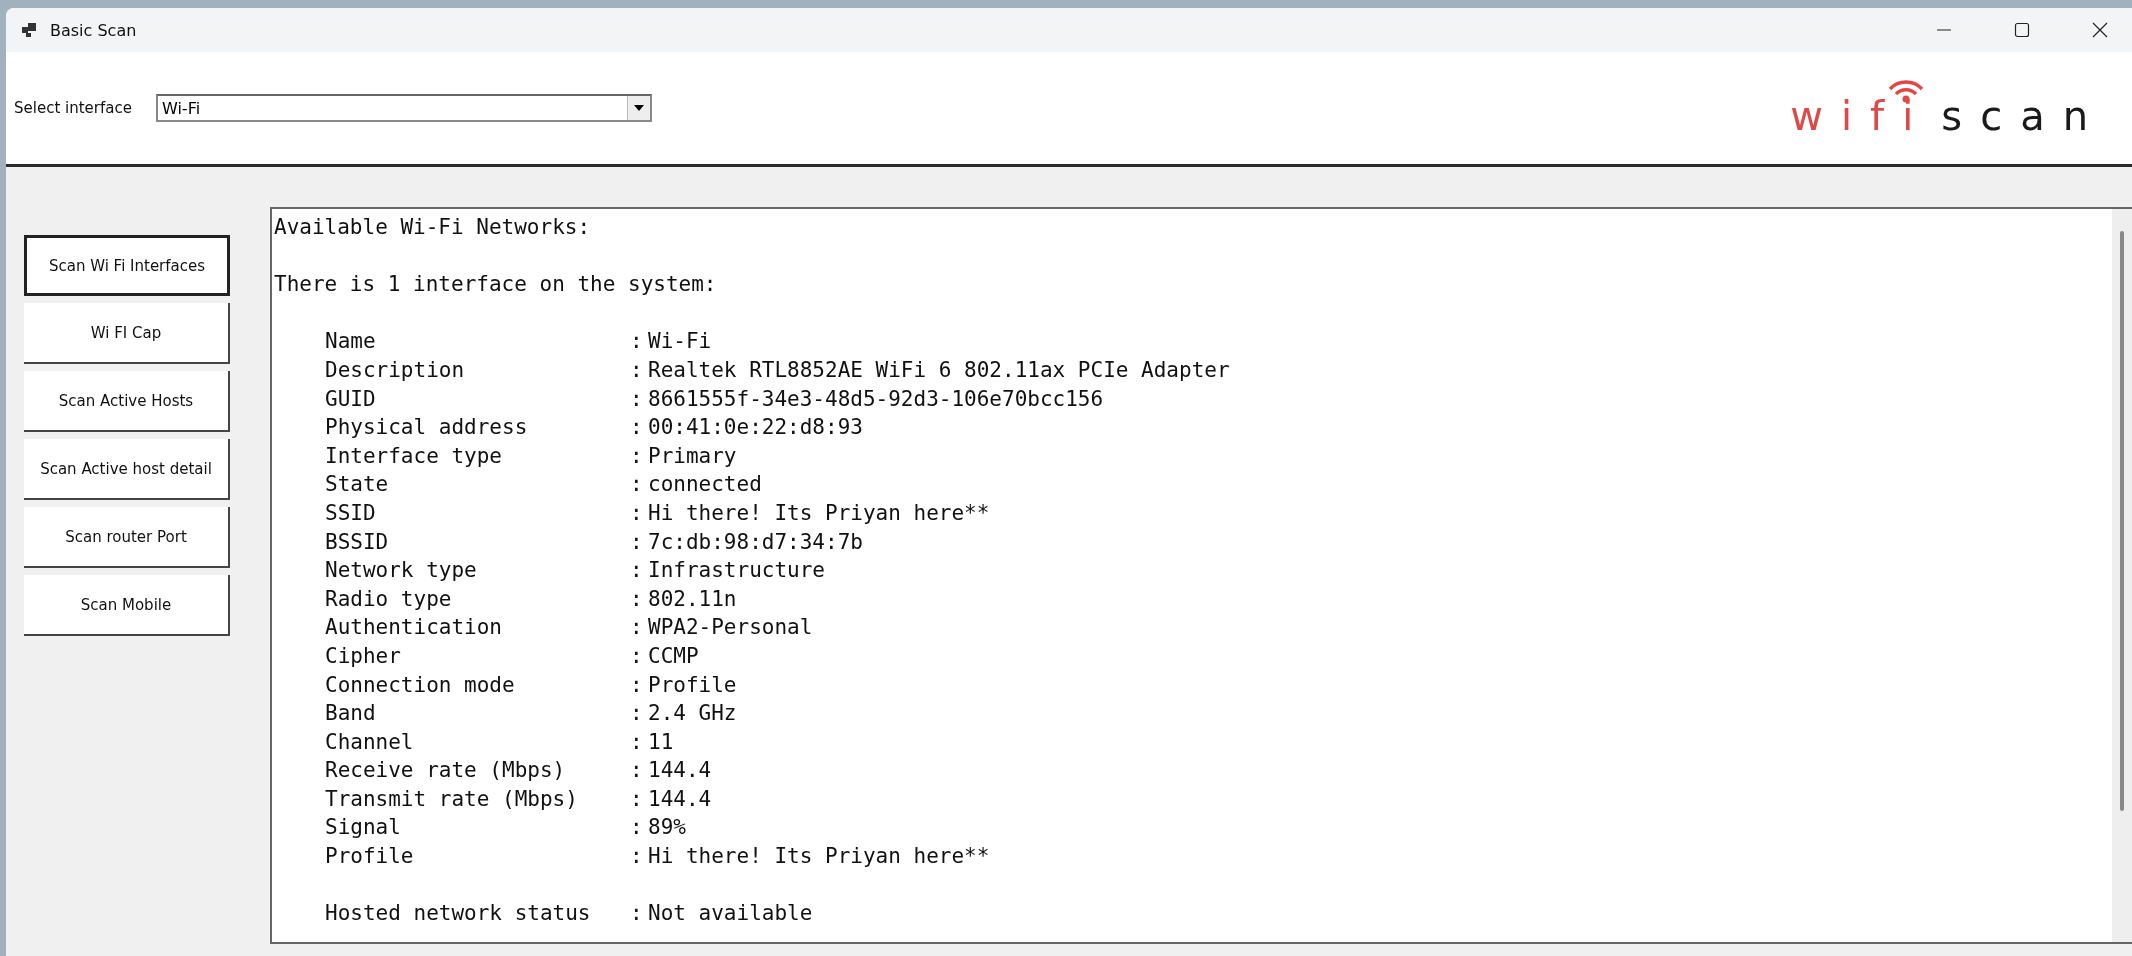 The height and width of the screenshot is (956, 2132). I want to click on output-heading: Available Wi-Fi Networks:, so click(433, 227).